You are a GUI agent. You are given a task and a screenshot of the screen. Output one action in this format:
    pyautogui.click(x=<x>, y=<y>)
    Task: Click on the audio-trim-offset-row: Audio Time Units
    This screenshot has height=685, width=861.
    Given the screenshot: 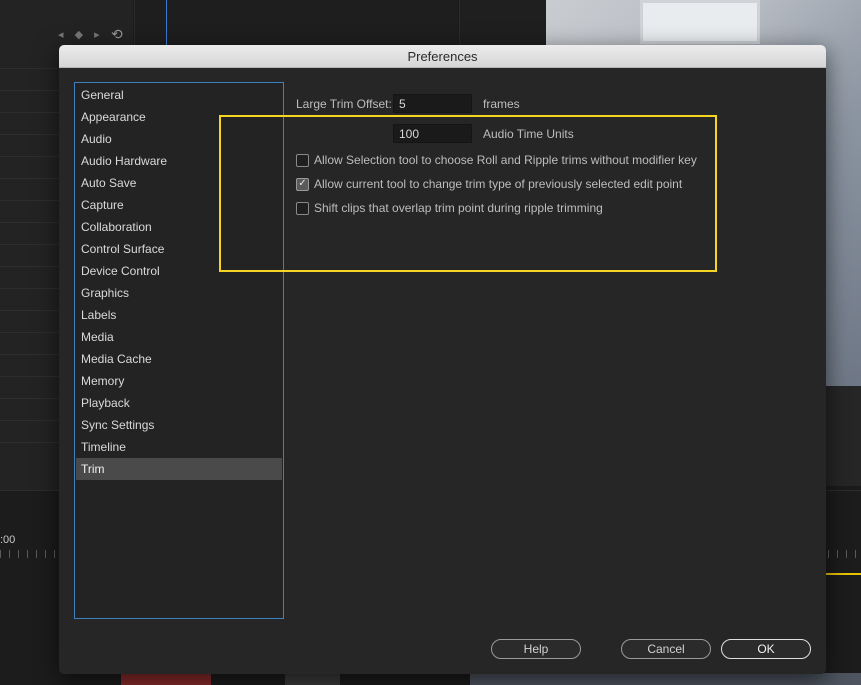 What is the action you would take?
    pyautogui.click(x=483, y=133)
    